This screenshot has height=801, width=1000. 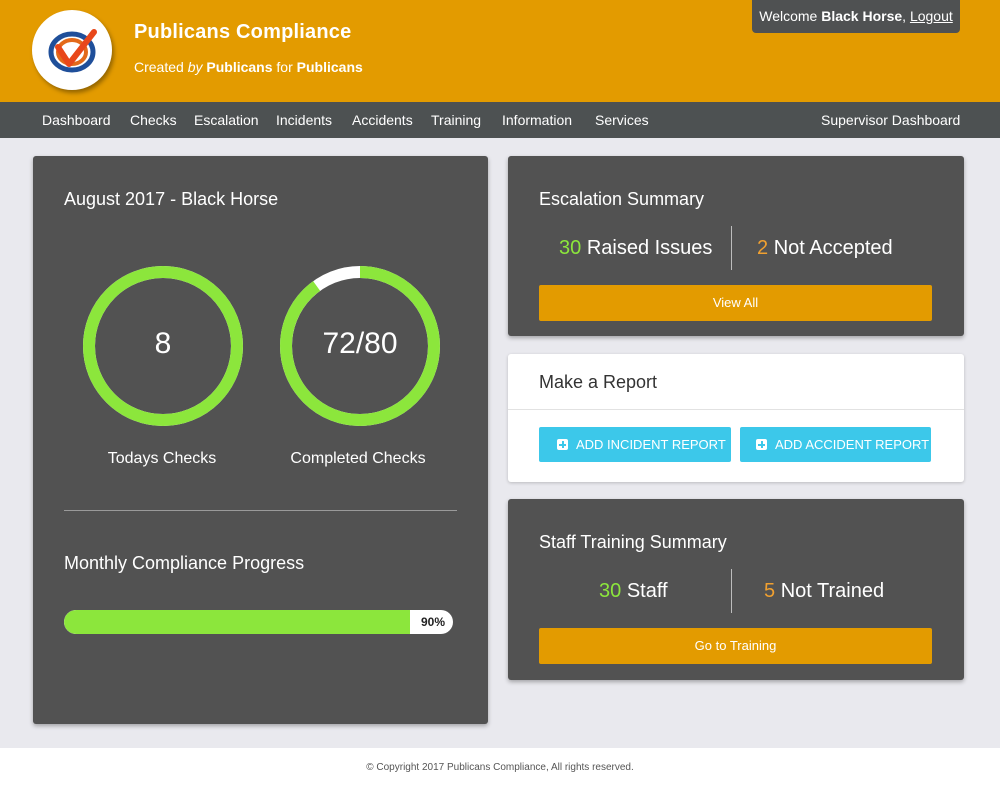 I want to click on escalation-separator, so click(x=731, y=248).